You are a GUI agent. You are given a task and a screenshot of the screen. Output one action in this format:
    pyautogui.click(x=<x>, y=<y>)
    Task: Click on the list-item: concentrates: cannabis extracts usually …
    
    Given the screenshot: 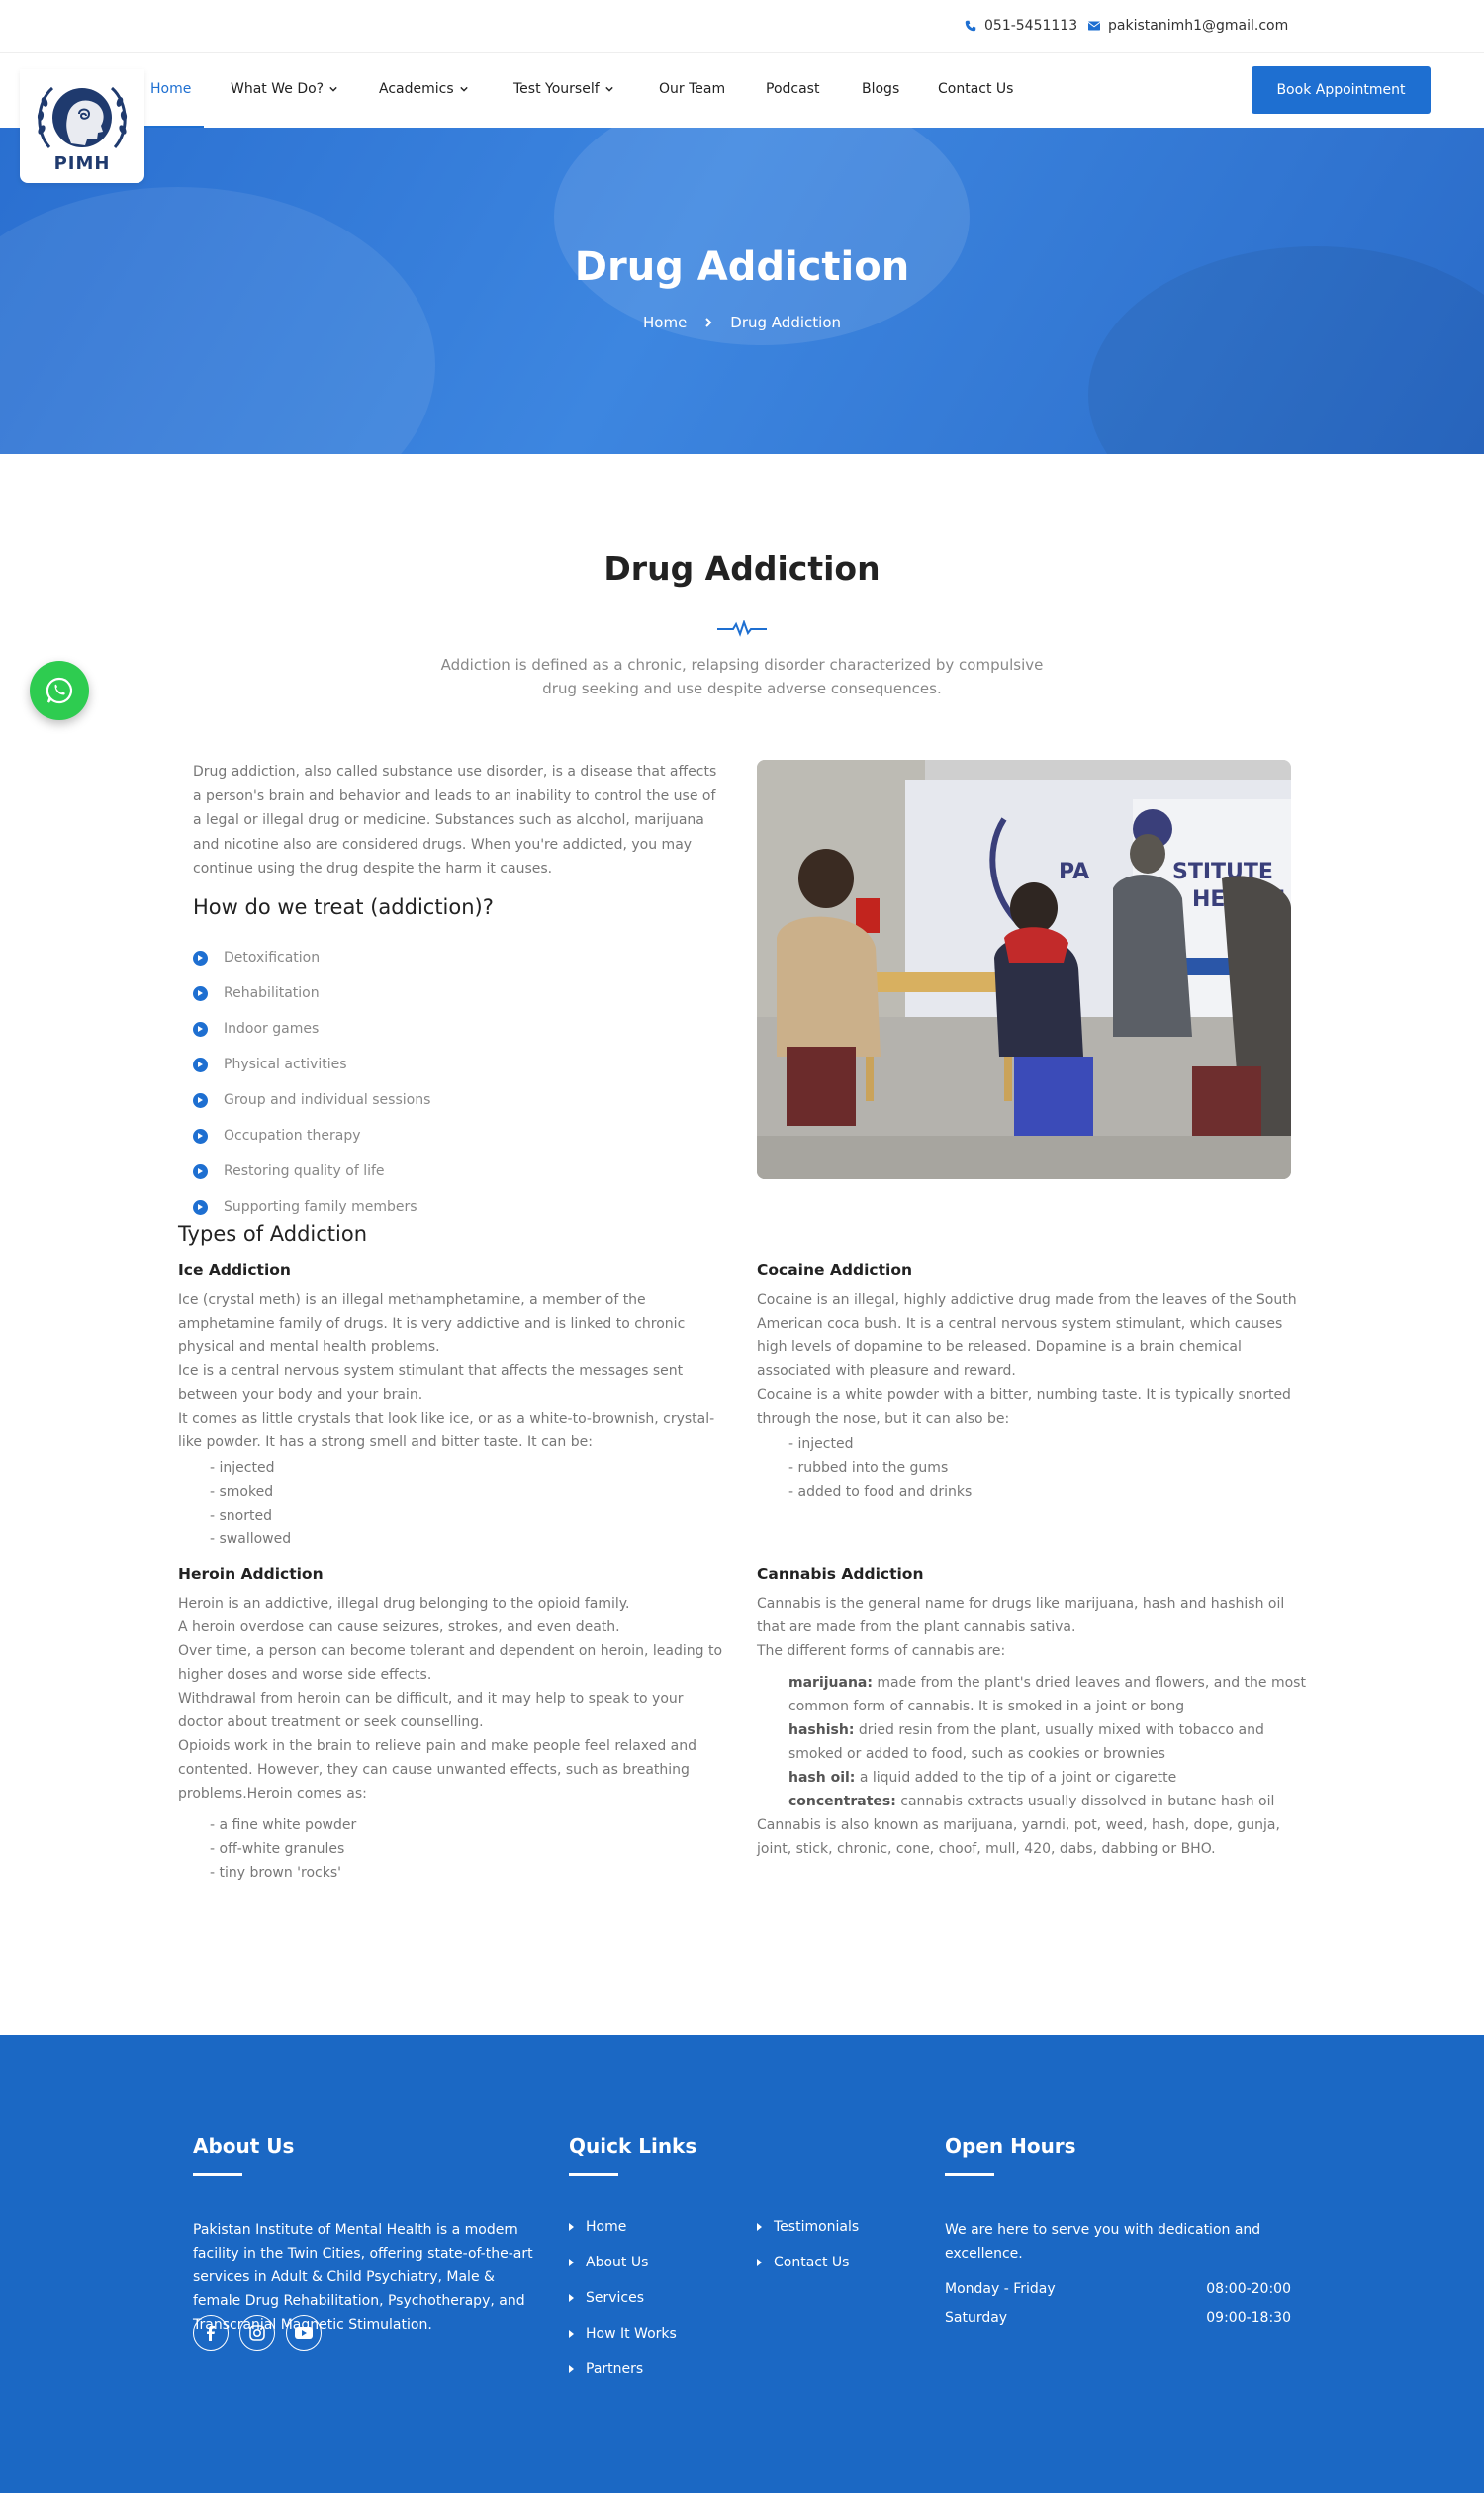 What is the action you would take?
    pyautogui.click(x=1047, y=1801)
    